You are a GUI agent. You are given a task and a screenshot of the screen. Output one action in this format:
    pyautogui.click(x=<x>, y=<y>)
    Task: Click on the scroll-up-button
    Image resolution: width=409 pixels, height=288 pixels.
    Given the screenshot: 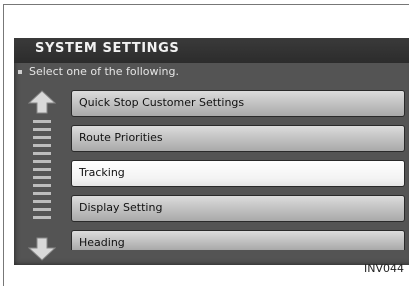 What is the action you would take?
    pyautogui.click(x=42, y=102)
    